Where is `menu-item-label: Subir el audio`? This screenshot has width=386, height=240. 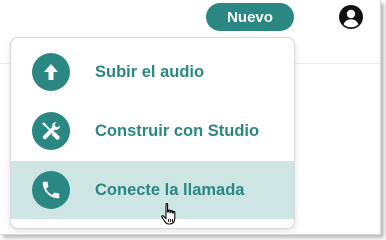
menu-item-label: Subir el audio is located at coordinates (150, 71).